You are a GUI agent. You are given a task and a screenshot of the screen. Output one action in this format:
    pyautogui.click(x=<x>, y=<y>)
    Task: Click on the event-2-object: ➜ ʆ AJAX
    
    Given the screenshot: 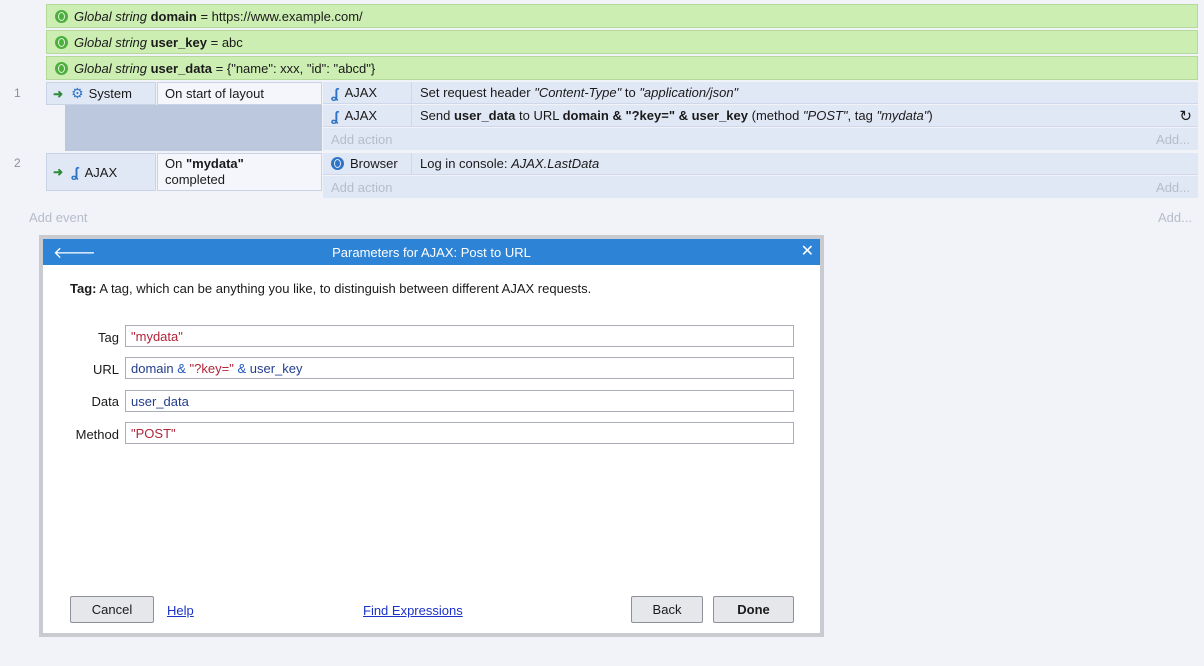 What is the action you would take?
    pyautogui.click(x=101, y=172)
    